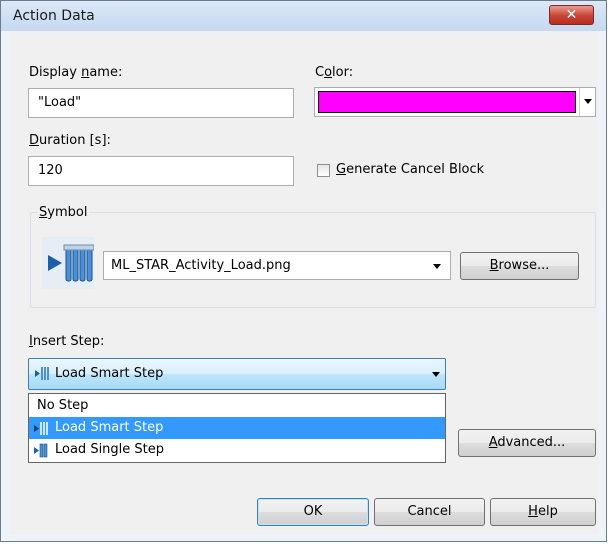  I want to click on duration-input: 120, so click(161, 171).